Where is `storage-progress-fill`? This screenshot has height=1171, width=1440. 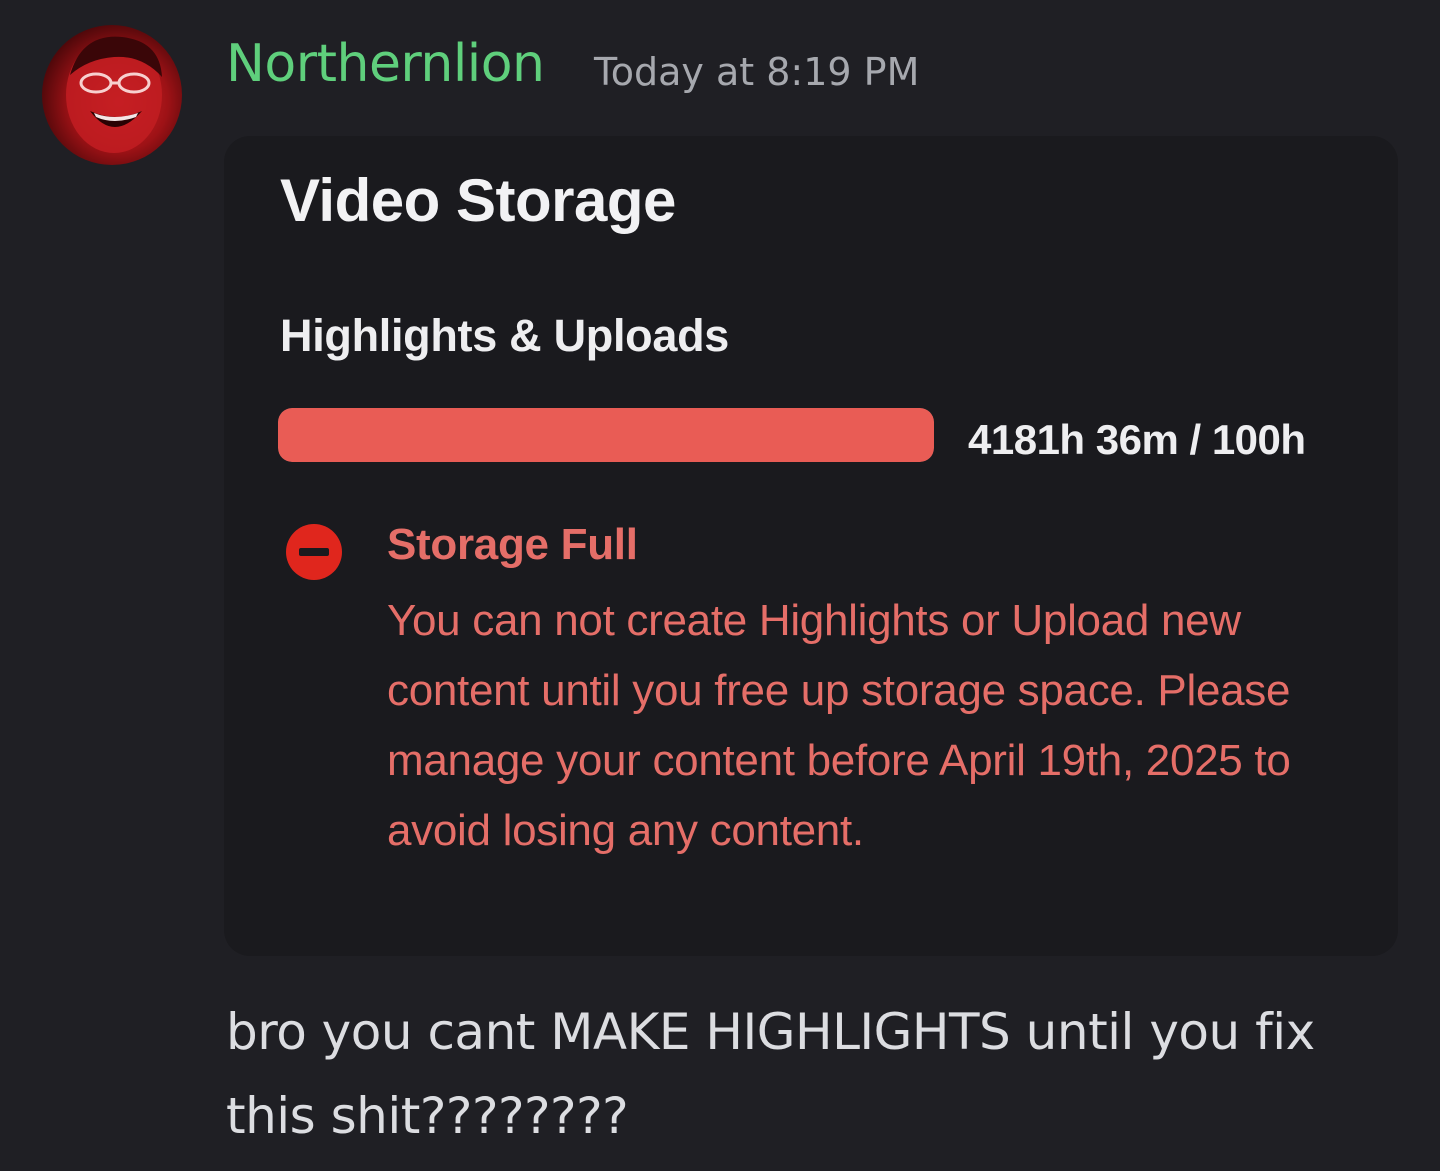 storage-progress-fill is located at coordinates (606, 435).